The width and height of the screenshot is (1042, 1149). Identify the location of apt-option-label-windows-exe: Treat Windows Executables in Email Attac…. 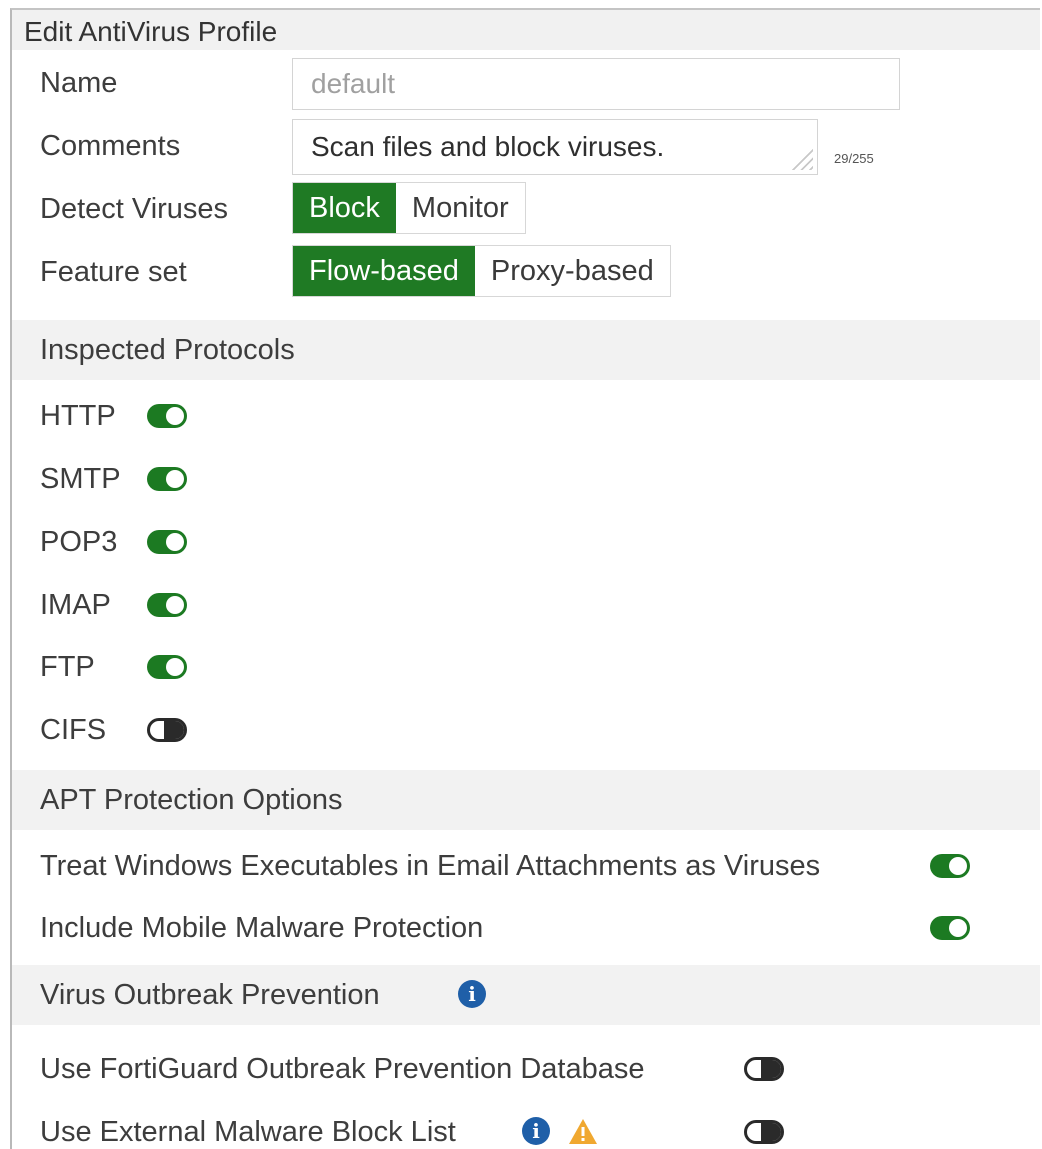
(430, 866).